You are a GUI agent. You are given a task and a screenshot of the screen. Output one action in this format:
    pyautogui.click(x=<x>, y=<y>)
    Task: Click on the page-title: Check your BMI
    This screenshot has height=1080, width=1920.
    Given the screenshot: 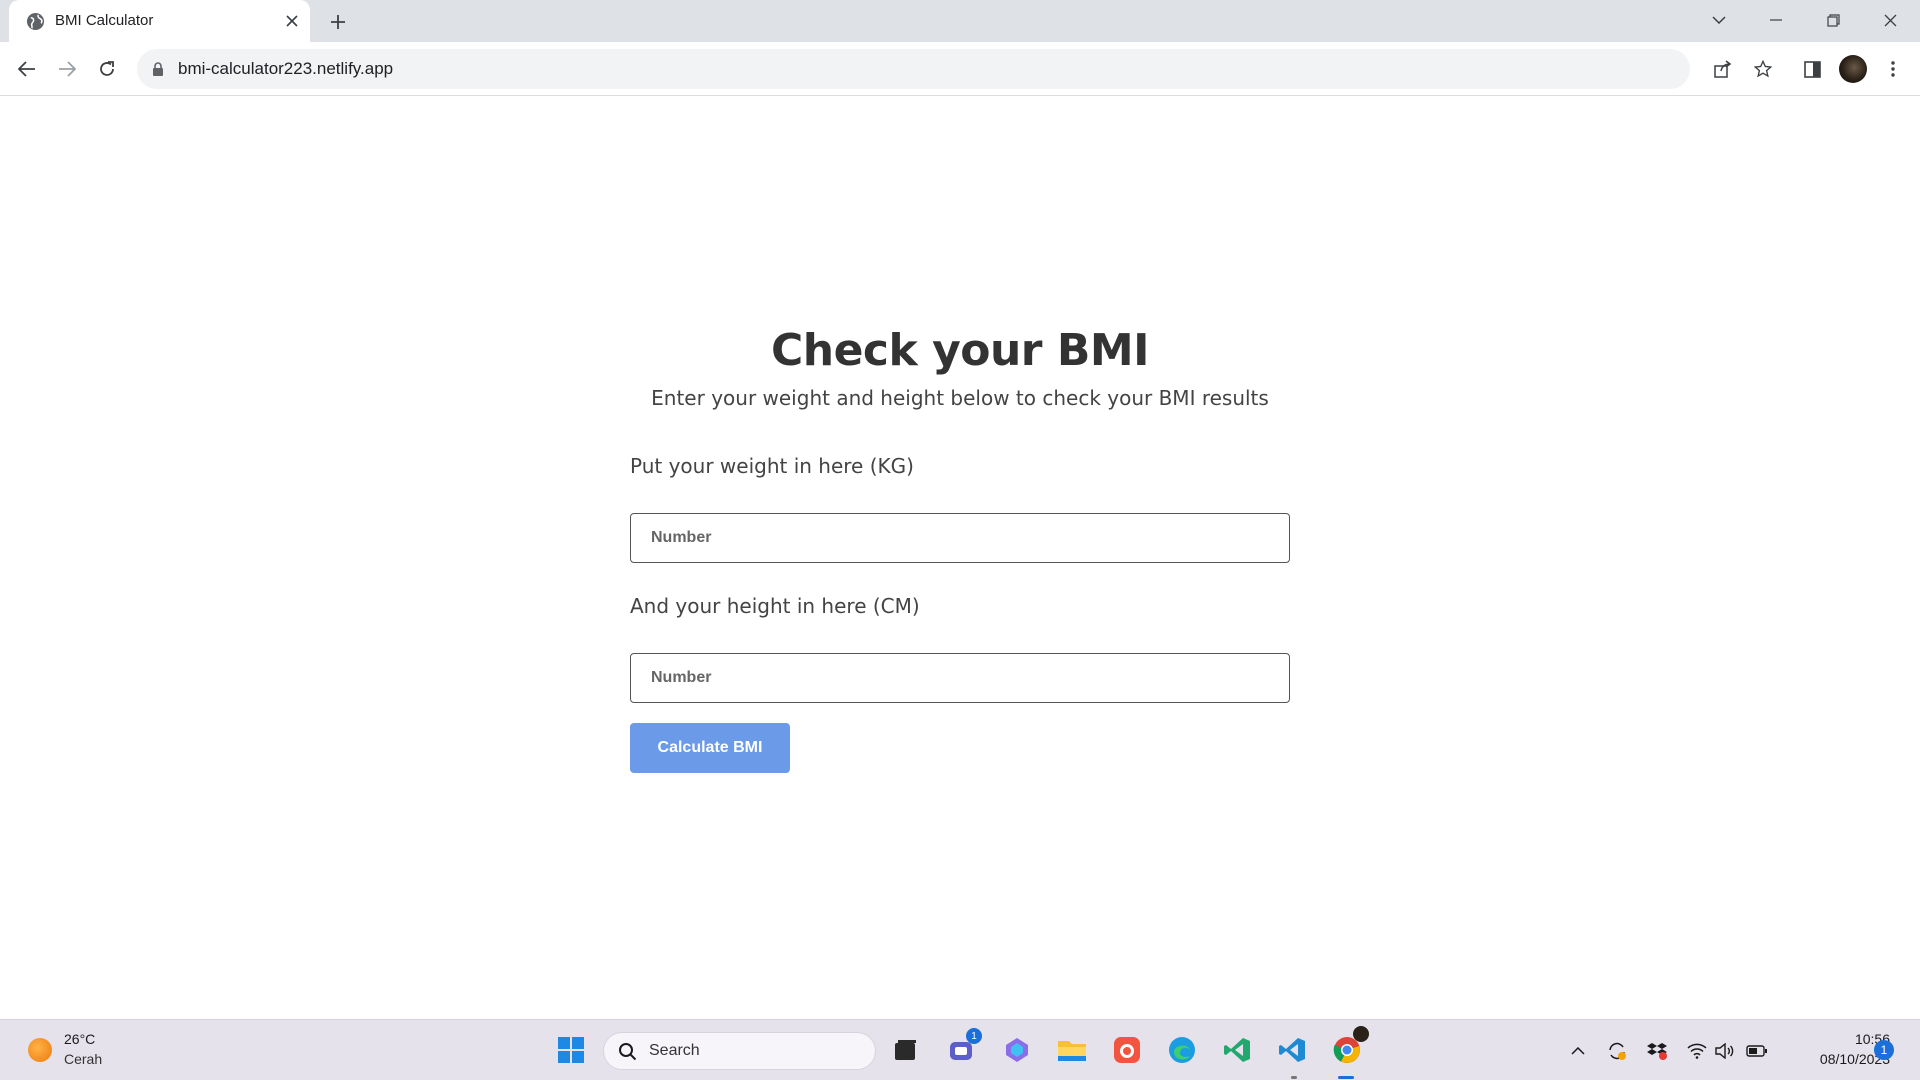 What is the action you would take?
    pyautogui.click(x=960, y=350)
    